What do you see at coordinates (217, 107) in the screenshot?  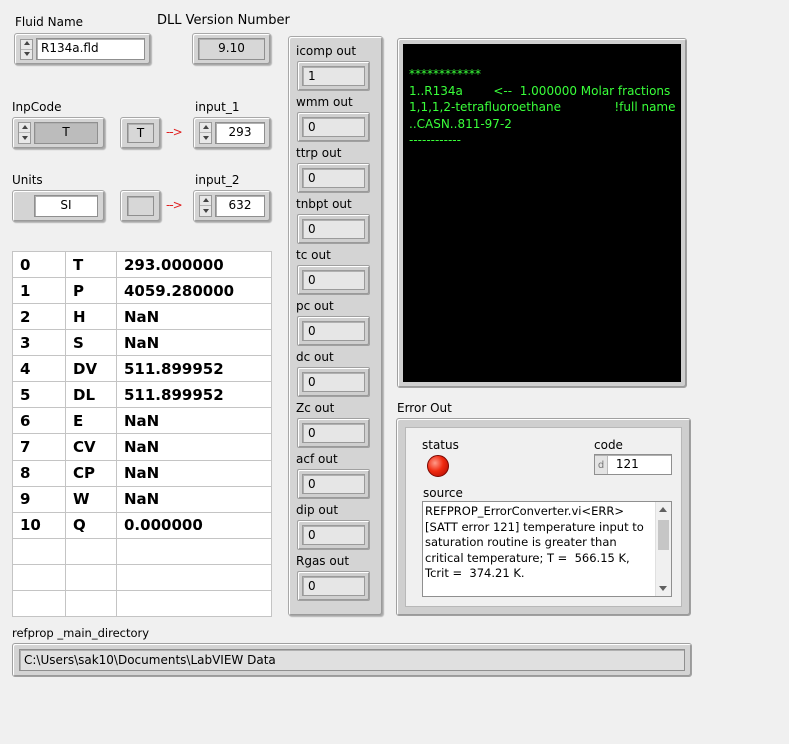 I see `input-1-label: input_1` at bounding box center [217, 107].